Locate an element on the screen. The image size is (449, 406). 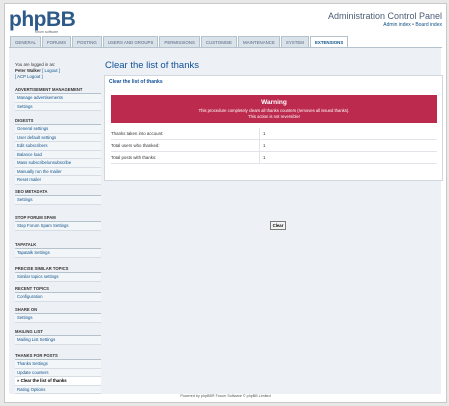
sidebar-section-heading: THANKS FOR POSTS is located at coordinates (58, 356).